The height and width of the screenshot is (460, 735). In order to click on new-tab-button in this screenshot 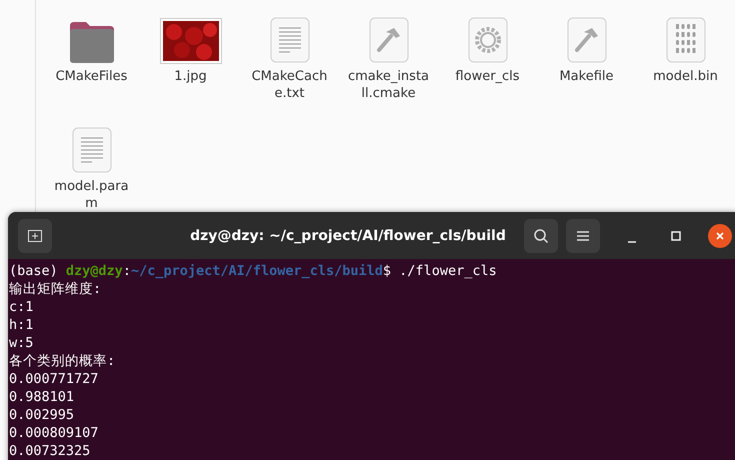, I will do `click(35, 235)`.